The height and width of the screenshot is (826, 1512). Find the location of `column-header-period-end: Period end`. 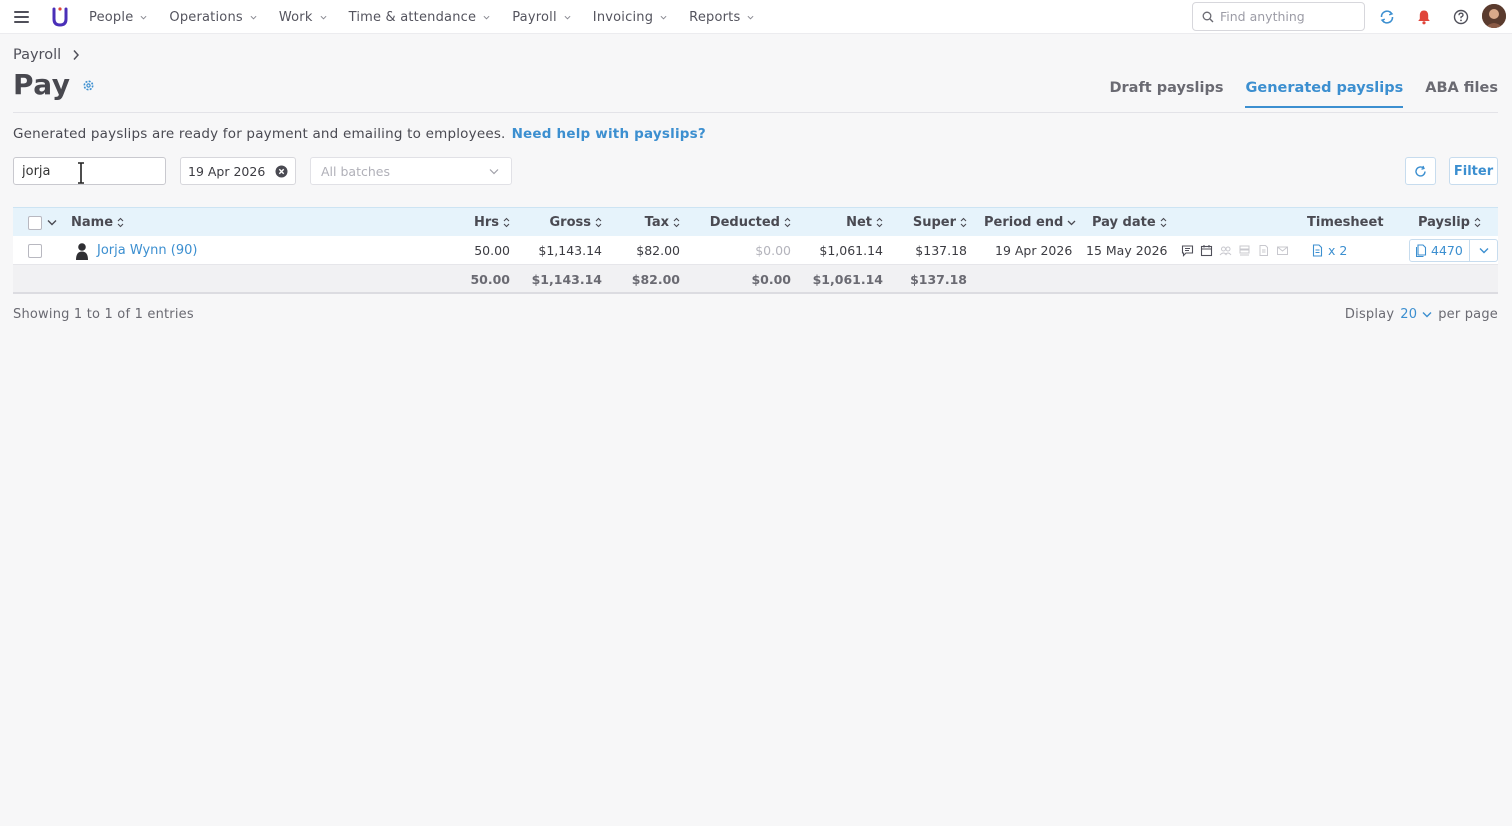

column-header-period-end: Period end is located at coordinates (1030, 222).